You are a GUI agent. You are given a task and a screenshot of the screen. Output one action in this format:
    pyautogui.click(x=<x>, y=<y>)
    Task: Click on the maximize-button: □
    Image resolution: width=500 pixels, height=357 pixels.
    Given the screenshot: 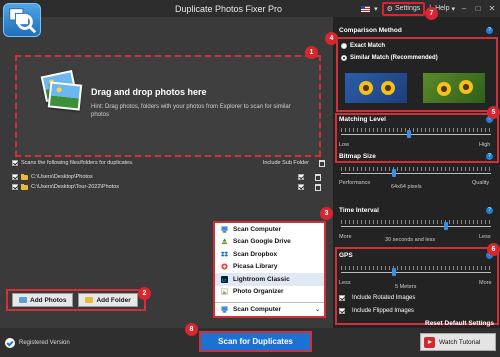 What is the action you would take?
    pyautogui.click(x=478, y=8)
    